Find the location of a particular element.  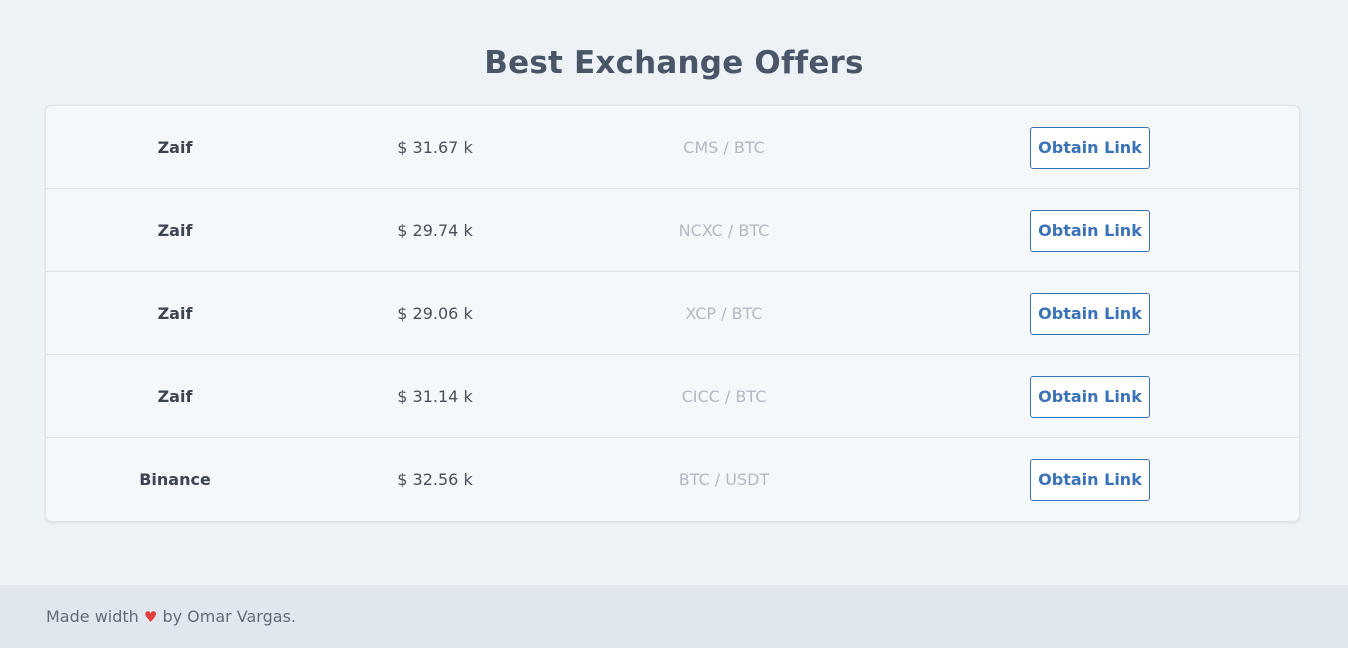

exchange-name: Binance is located at coordinates (175, 479).